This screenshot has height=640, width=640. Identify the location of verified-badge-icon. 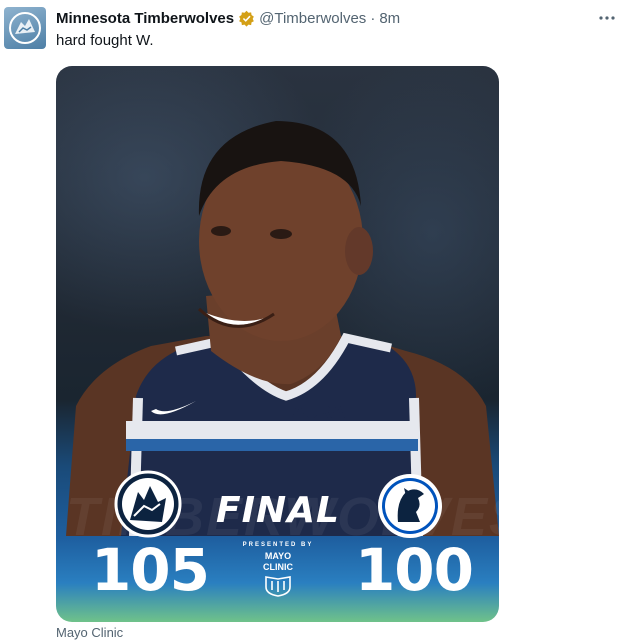
(246, 18).